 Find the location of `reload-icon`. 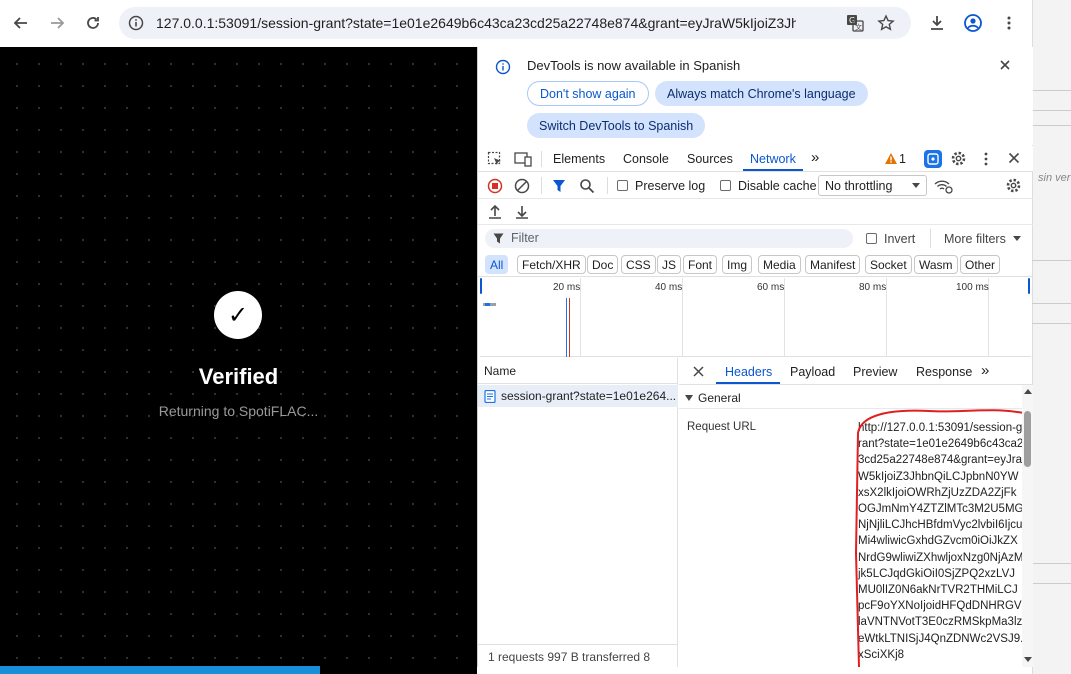

reload-icon is located at coordinates (93, 23).